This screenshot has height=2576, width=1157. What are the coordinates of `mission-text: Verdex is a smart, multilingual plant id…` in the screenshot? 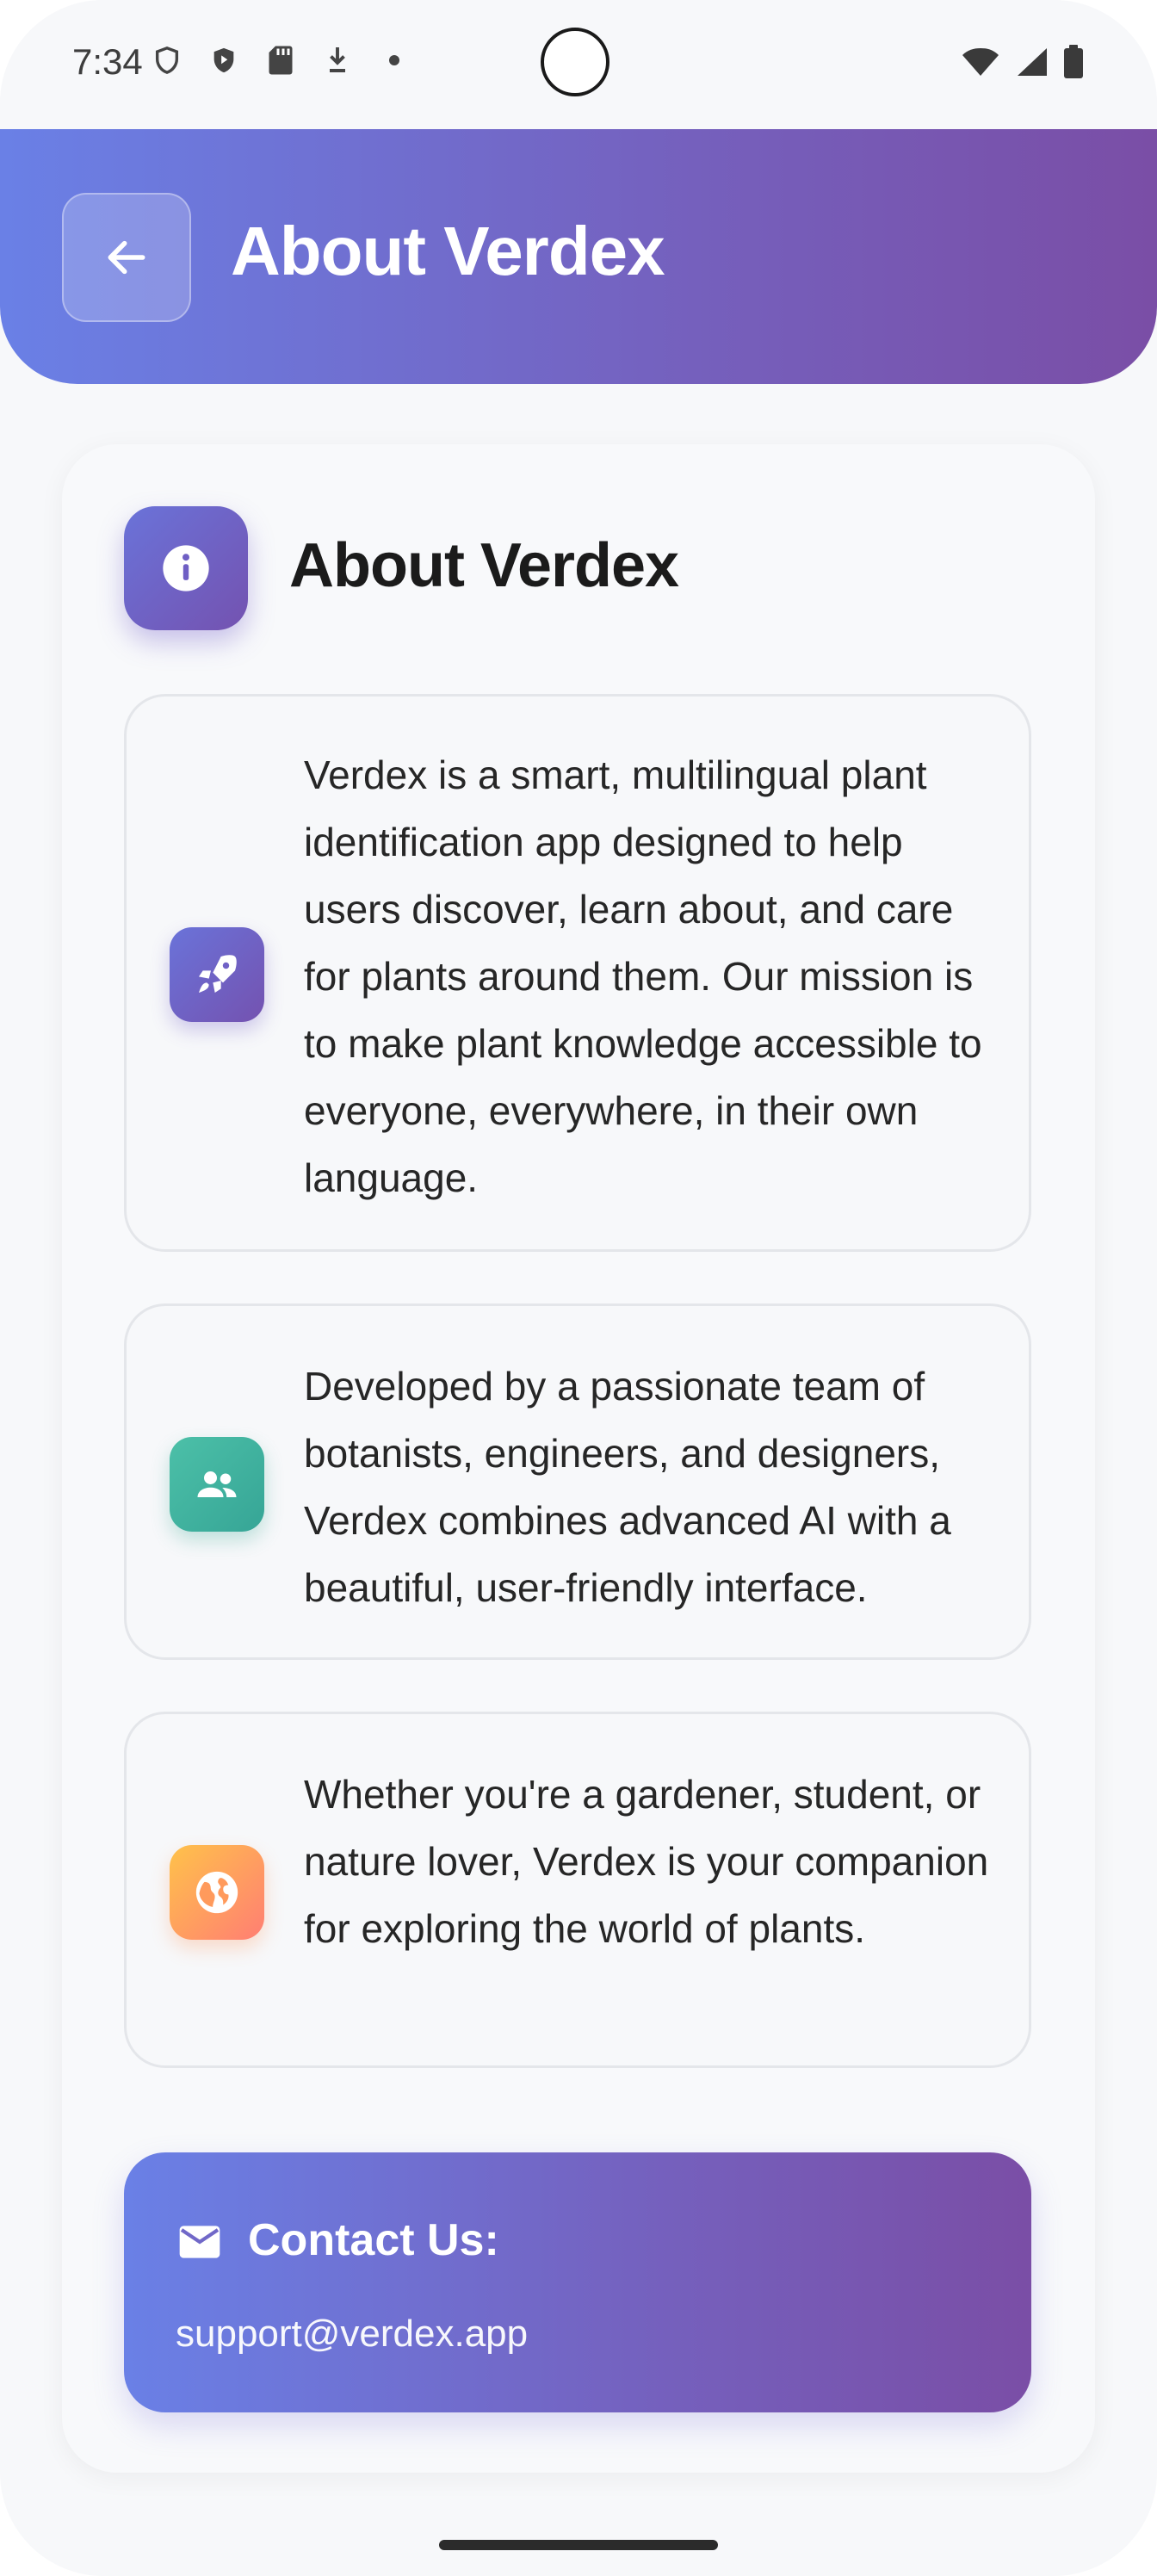 It's located at (643, 976).